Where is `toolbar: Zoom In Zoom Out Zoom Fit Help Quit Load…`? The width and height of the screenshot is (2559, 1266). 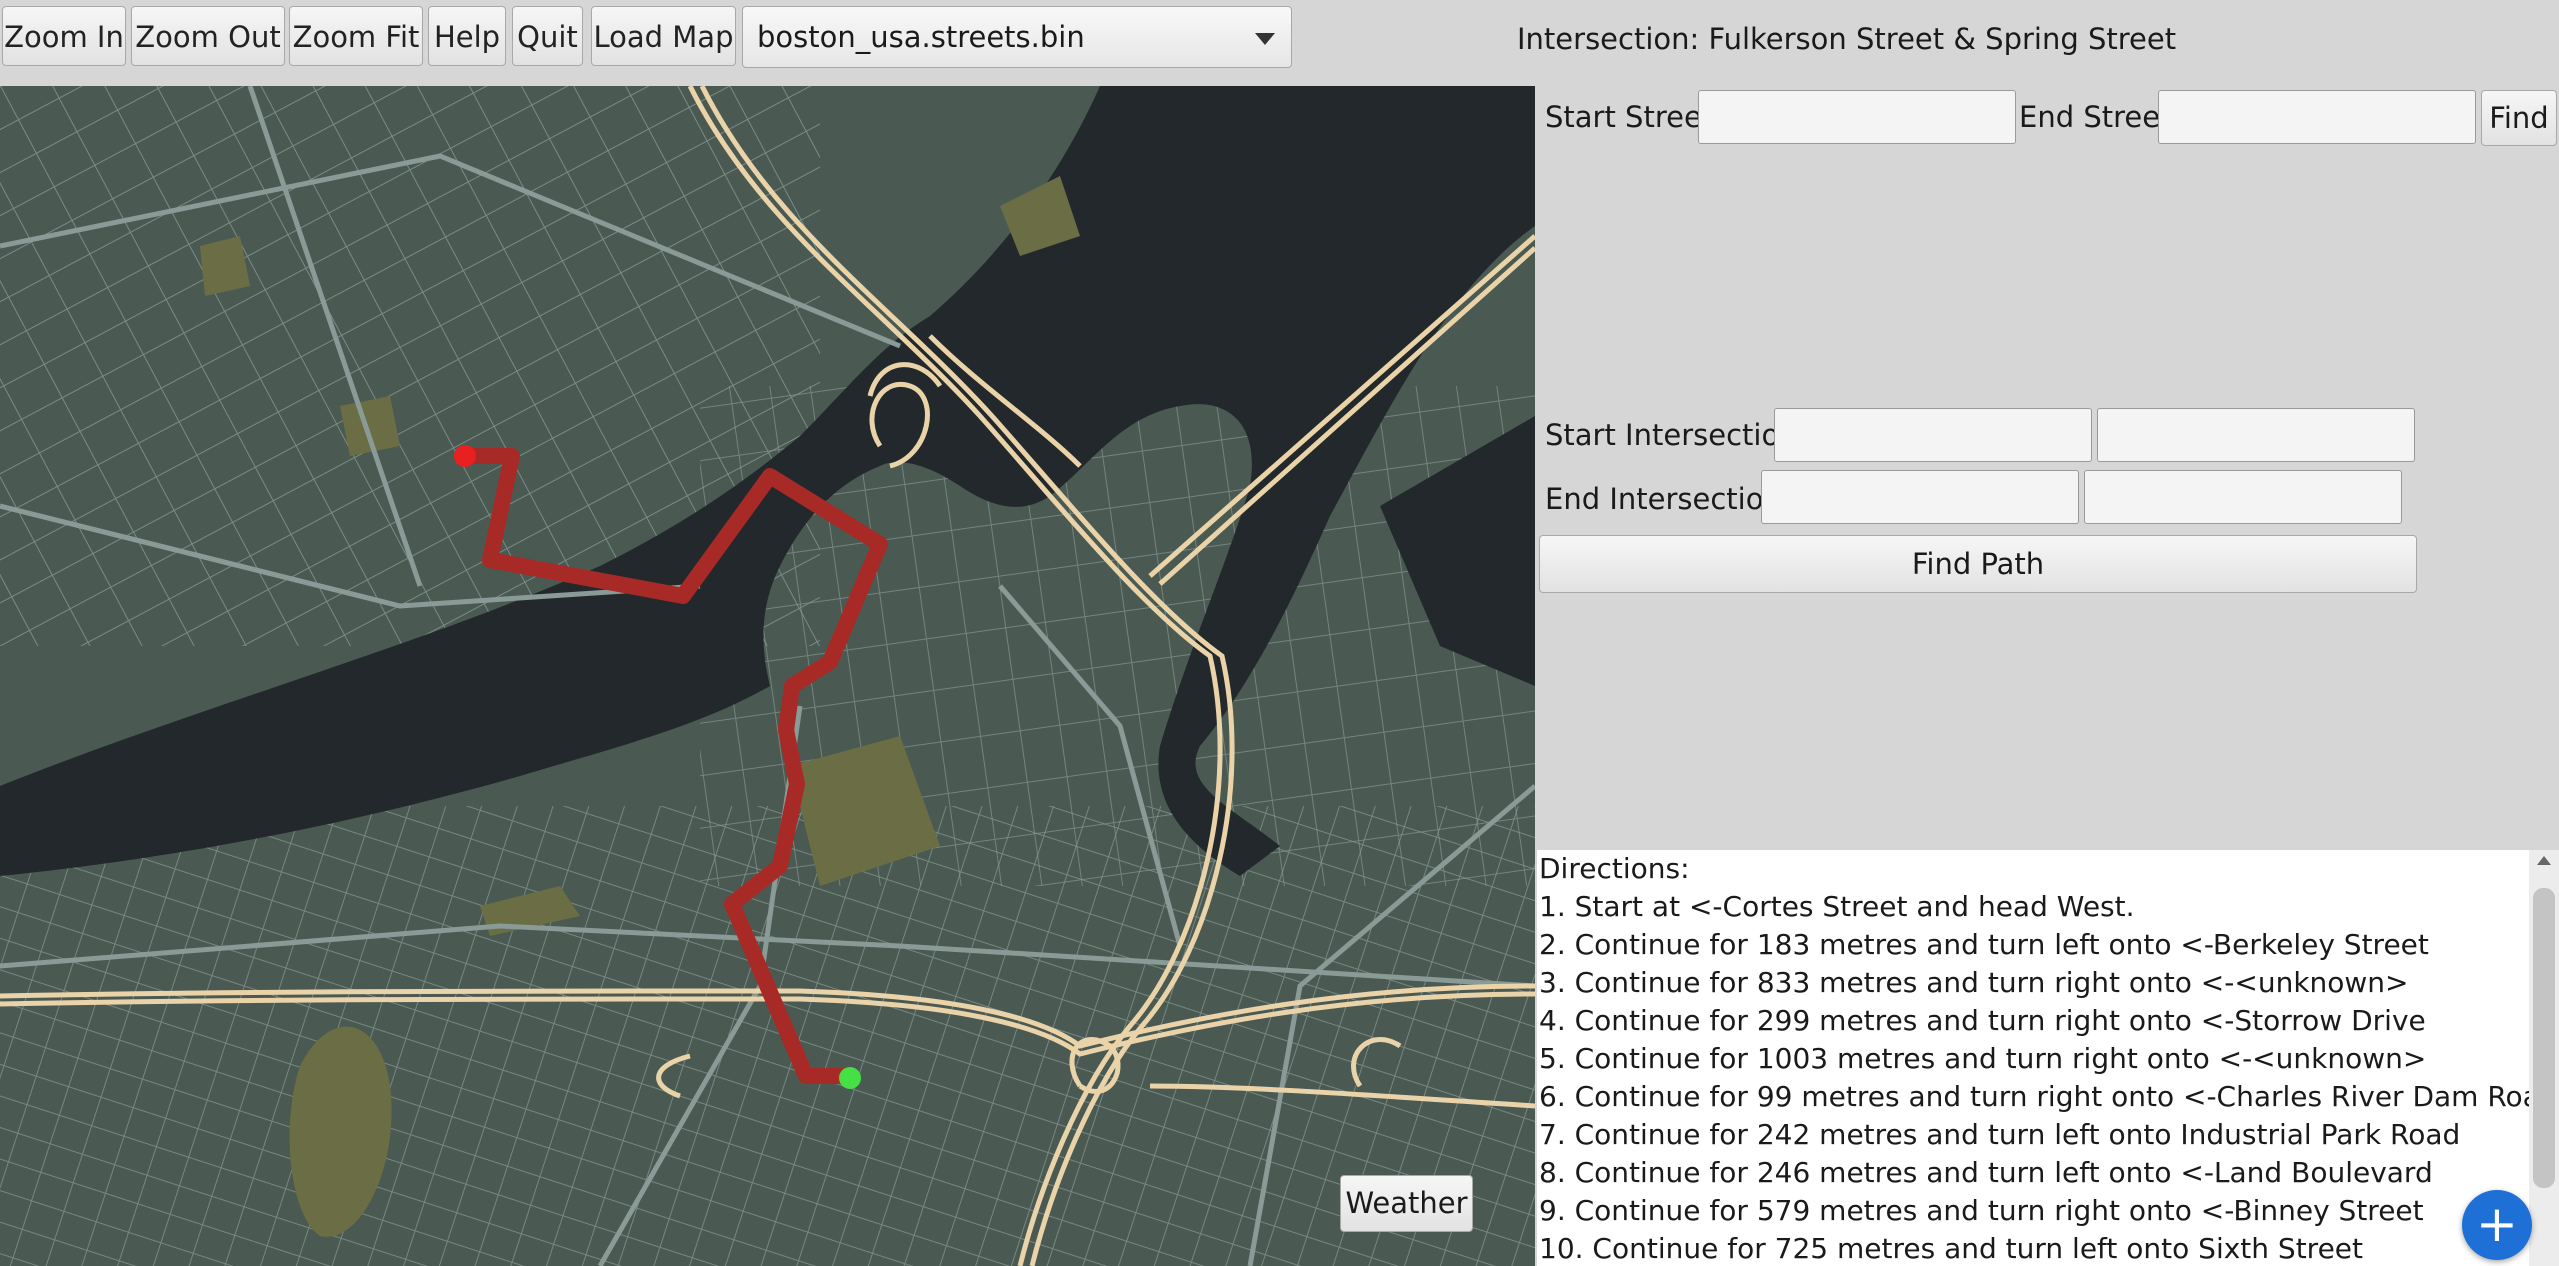 toolbar: Zoom In Zoom Out Zoom Fit Help Quit Load… is located at coordinates (765, 42).